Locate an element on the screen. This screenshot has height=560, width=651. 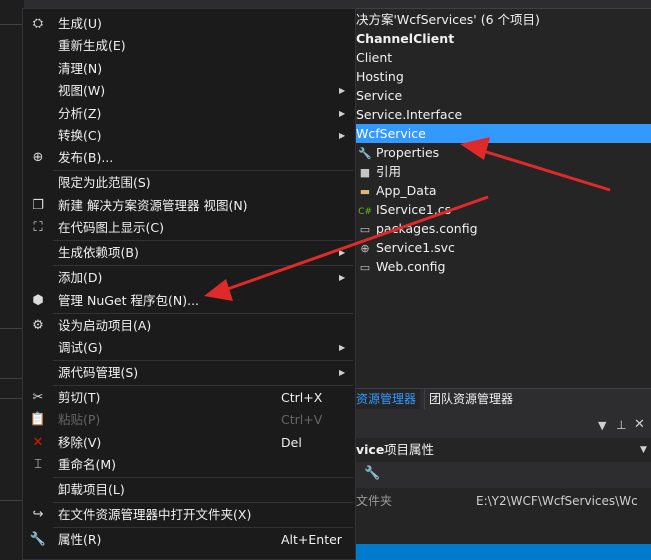
tree-item-label: Hosting is located at coordinates (380, 76).